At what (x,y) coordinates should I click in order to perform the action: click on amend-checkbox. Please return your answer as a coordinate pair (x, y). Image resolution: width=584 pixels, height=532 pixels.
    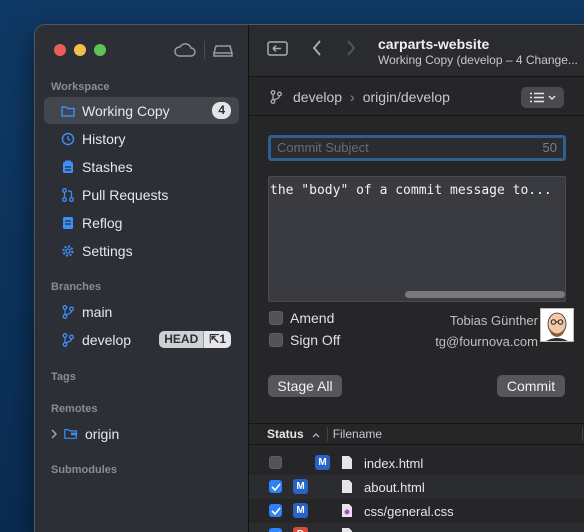
    Looking at the image, I should click on (276, 318).